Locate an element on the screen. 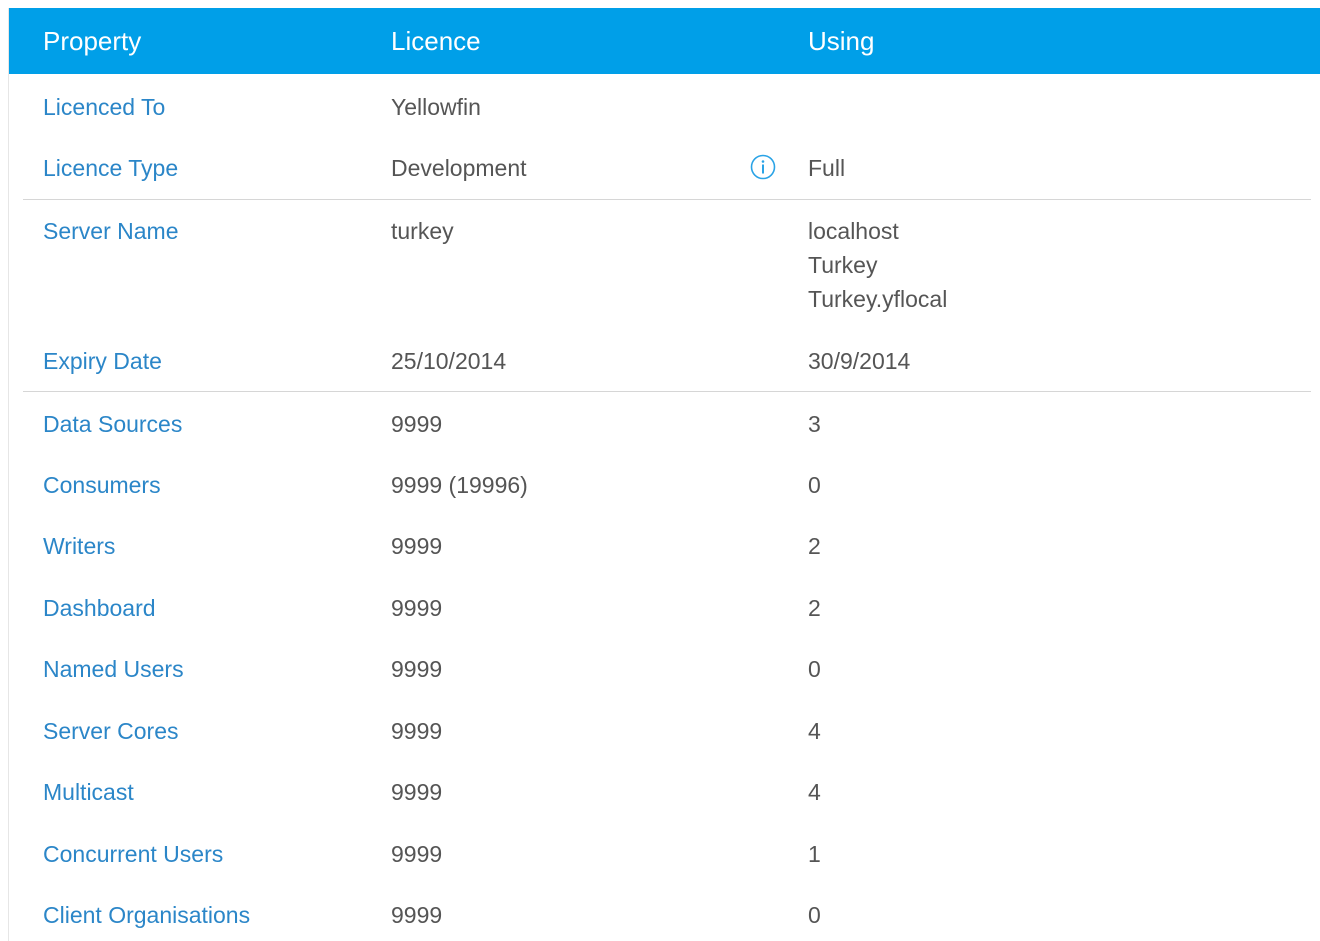  table-row: Expiry Date 25/10/2014 30/9/2014 is located at coordinates (660, 362).